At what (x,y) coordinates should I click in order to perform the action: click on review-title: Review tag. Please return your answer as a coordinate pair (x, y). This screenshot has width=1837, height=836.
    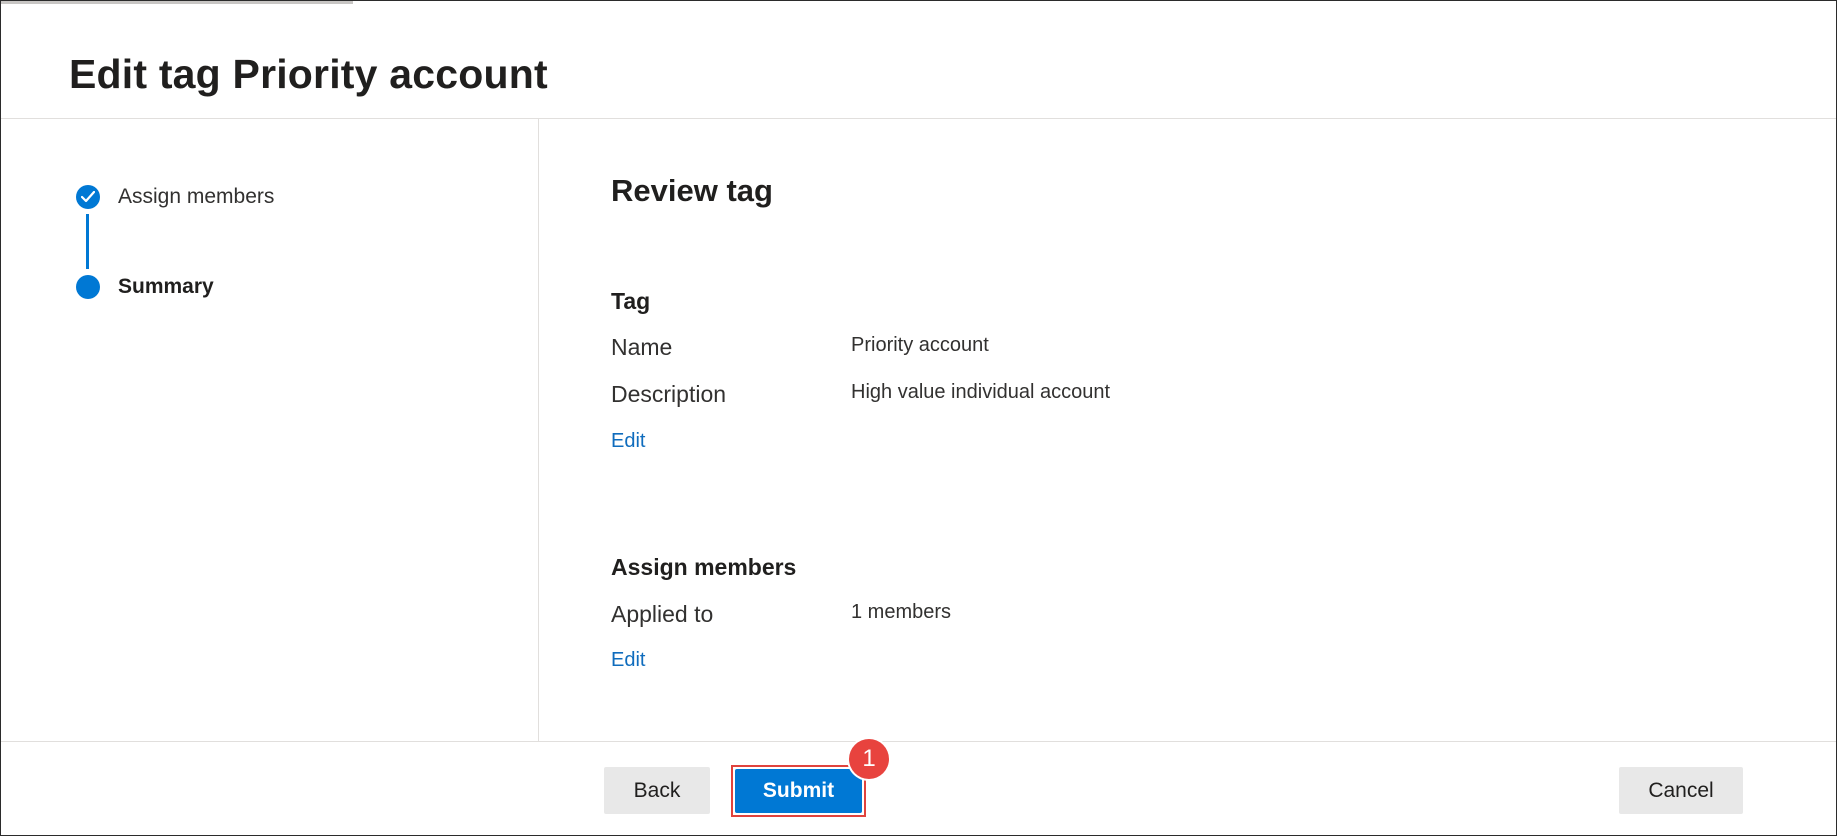
    Looking at the image, I should click on (692, 190).